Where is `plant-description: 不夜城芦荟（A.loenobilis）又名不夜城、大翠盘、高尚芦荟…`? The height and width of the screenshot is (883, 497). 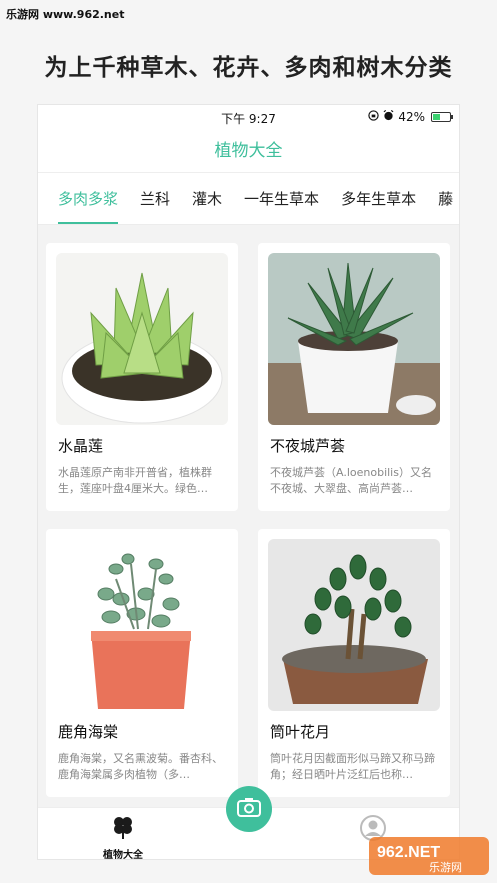
plant-description: 不夜城芦荟（A.loenobilis）又名不夜城、大翠盘、高尚芦荟… is located at coordinates (351, 480).